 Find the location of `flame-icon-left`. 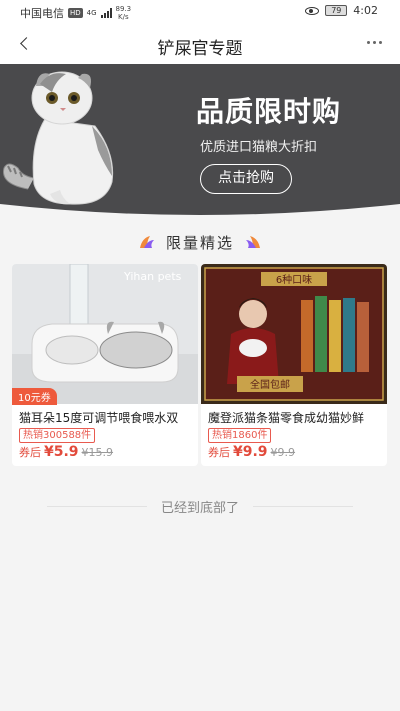

flame-icon-left is located at coordinates (146, 242).